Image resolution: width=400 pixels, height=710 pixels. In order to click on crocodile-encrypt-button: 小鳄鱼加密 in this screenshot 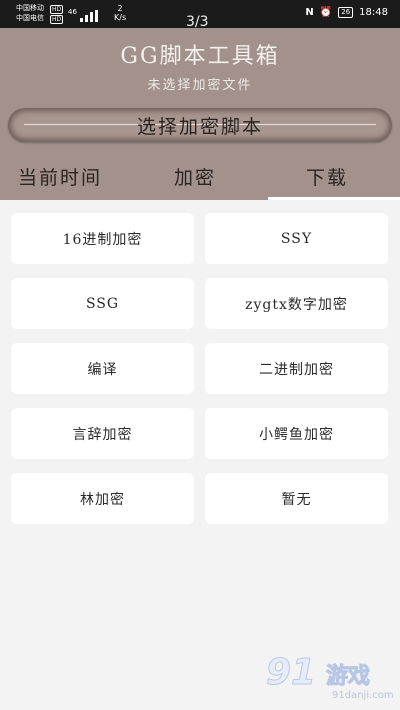, I will do `click(296, 433)`.